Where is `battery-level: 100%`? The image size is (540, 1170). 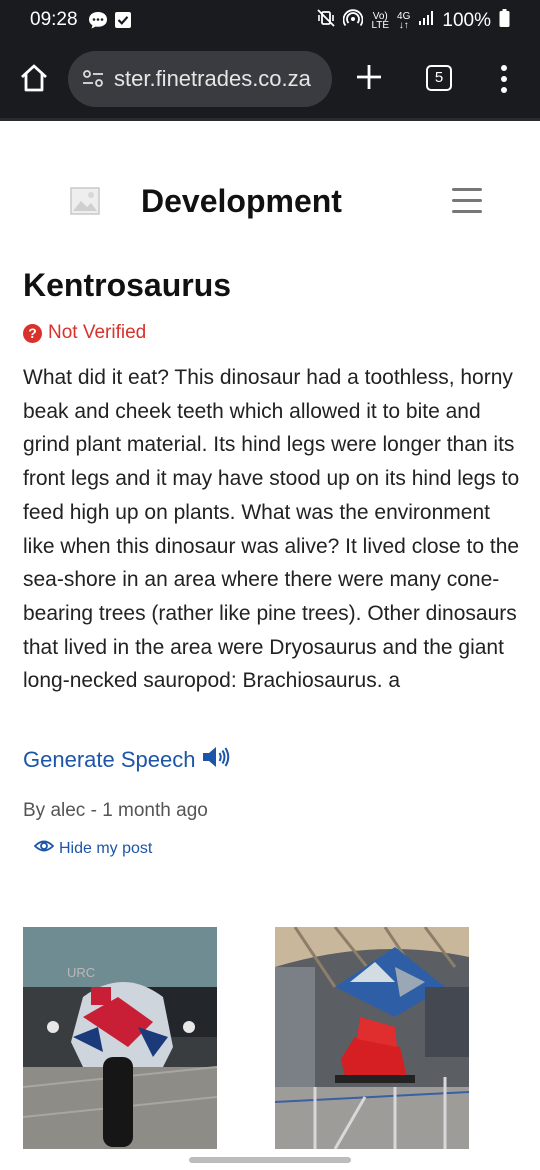 battery-level: 100% is located at coordinates (466, 20).